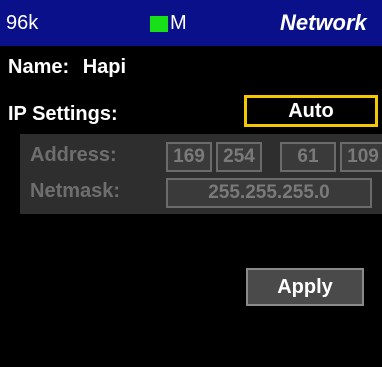 The width and height of the screenshot is (382, 367). I want to click on ip-mode-select: Auto, so click(311, 111).